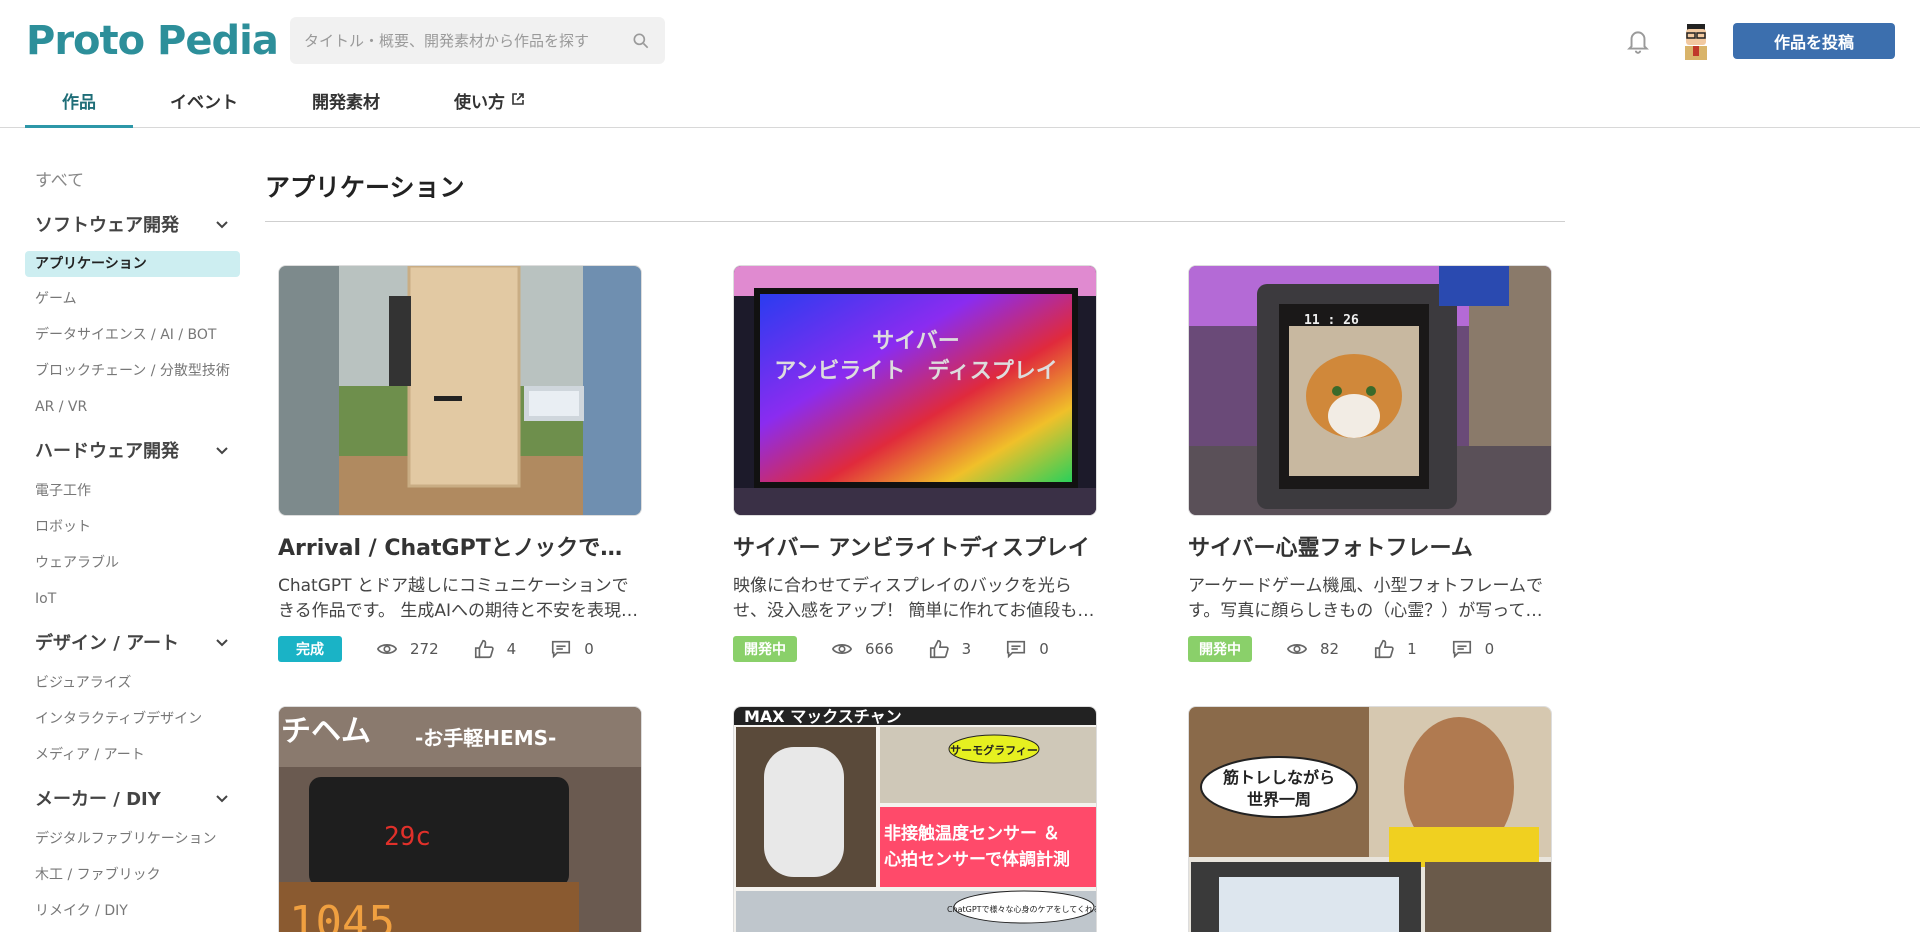  Describe the element at coordinates (641, 41) in the screenshot. I see `search-icon` at that location.